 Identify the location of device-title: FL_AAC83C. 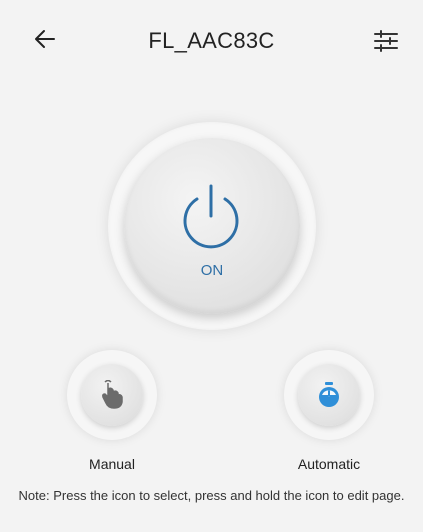
(211, 40).